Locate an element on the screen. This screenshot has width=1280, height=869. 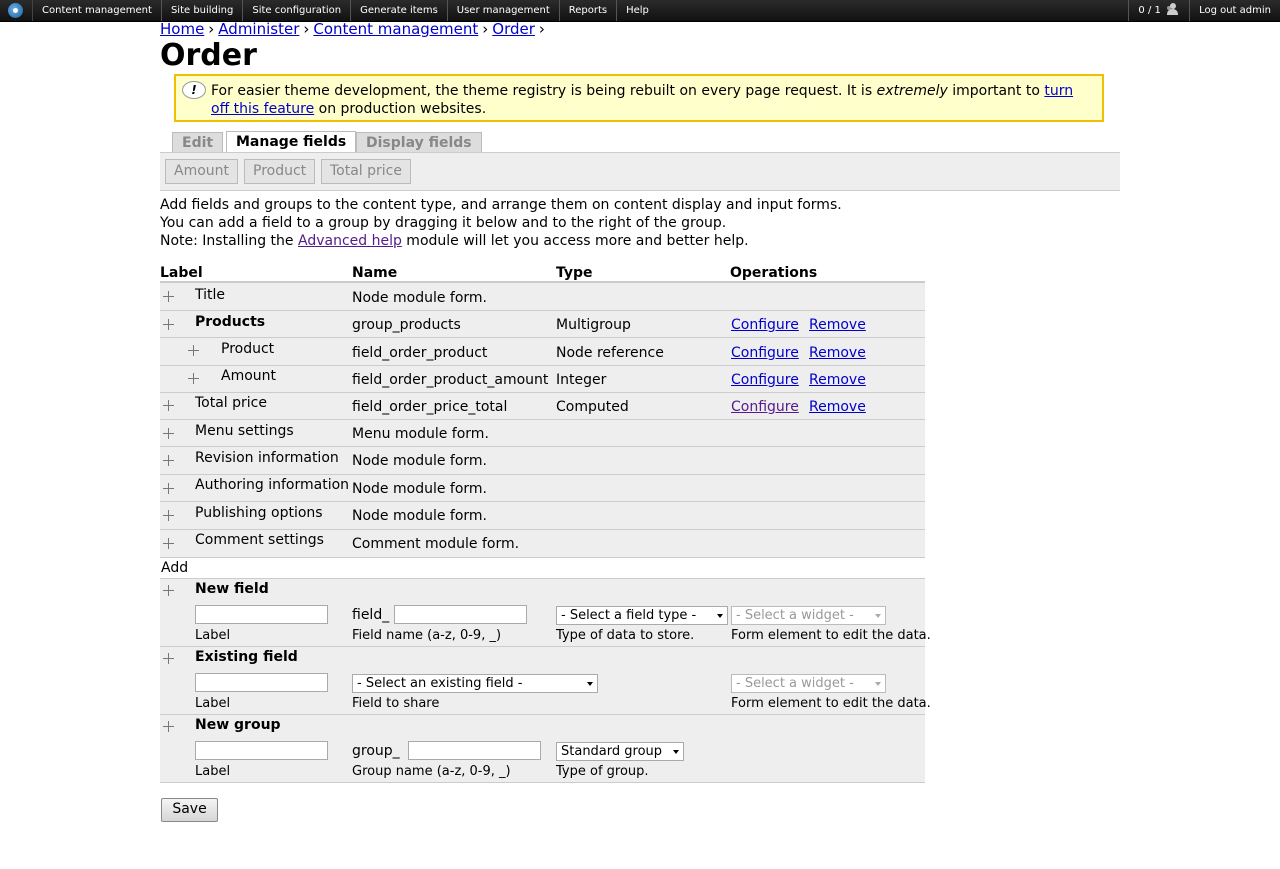
field-type-select: - Select a field type - is located at coordinates (642, 615).